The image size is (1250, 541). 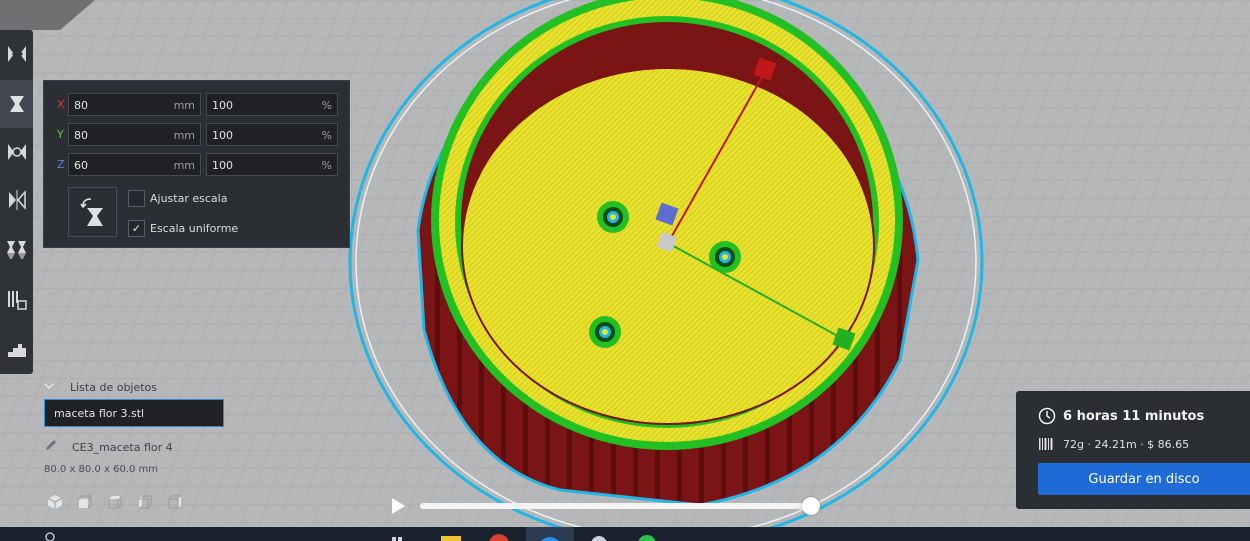 What do you see at coordinates (550, 534) in the screenshot?
I see `taskbar-cura-icon` at bounding box center [550, 534].